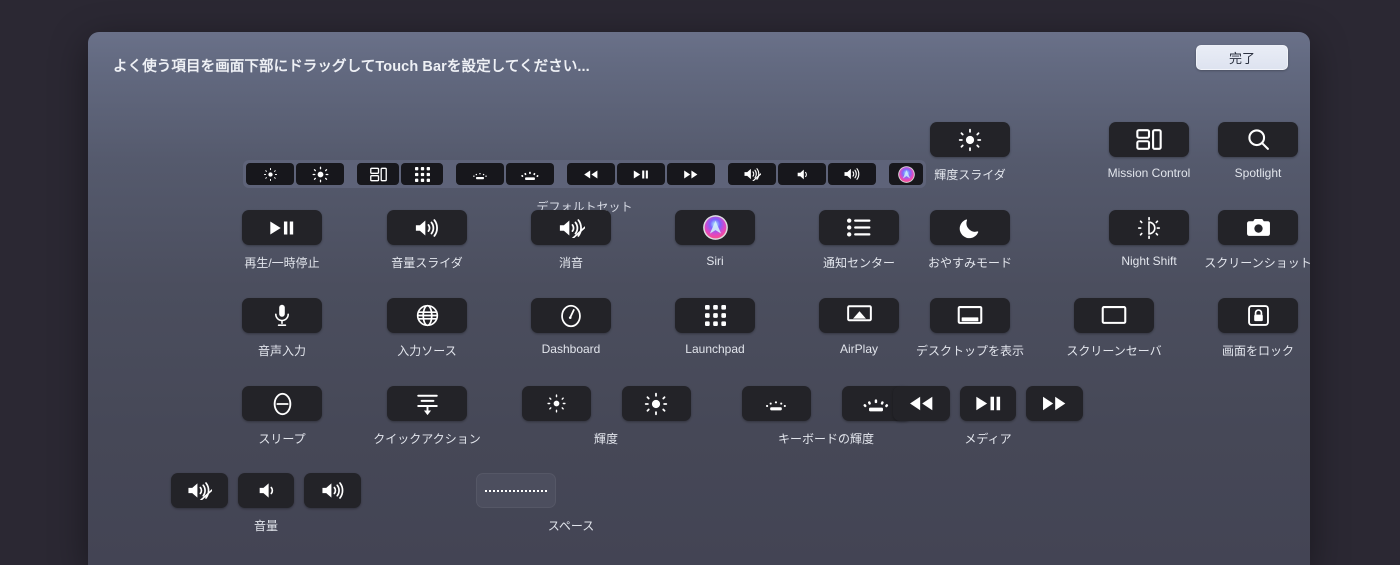 This screenshot has width=1400, height=565. I want to click on strip-key-keyboard-brightness-down, so click(480, 174).